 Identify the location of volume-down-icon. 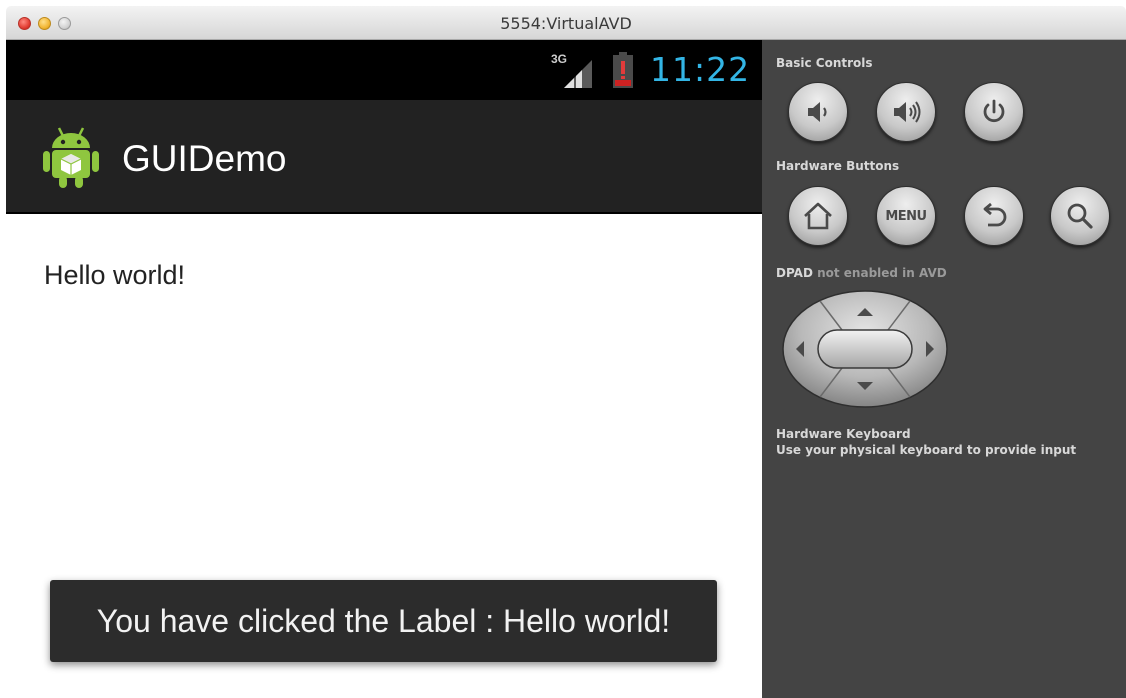
(817, 112).